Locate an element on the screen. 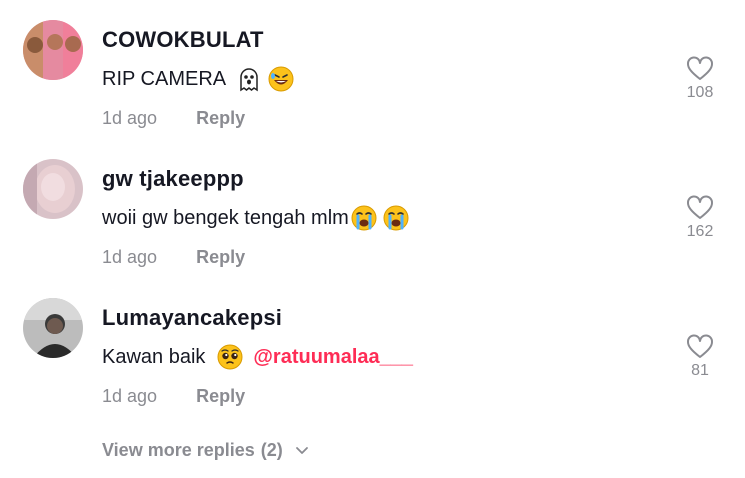  like-count: 108 is located at coordinates (700, 92).